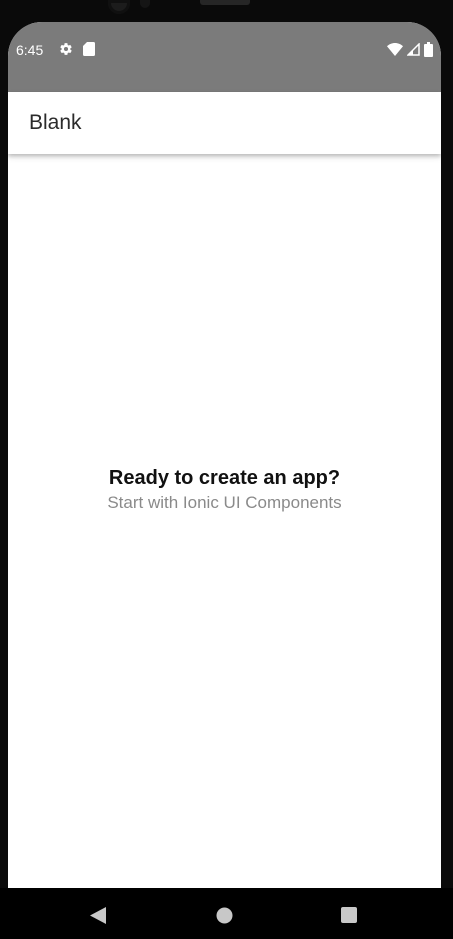  What do you see at coordinates (225, 2) in the screenshot?
I see `earpiece-speaker` at bounding box center [225, 2].